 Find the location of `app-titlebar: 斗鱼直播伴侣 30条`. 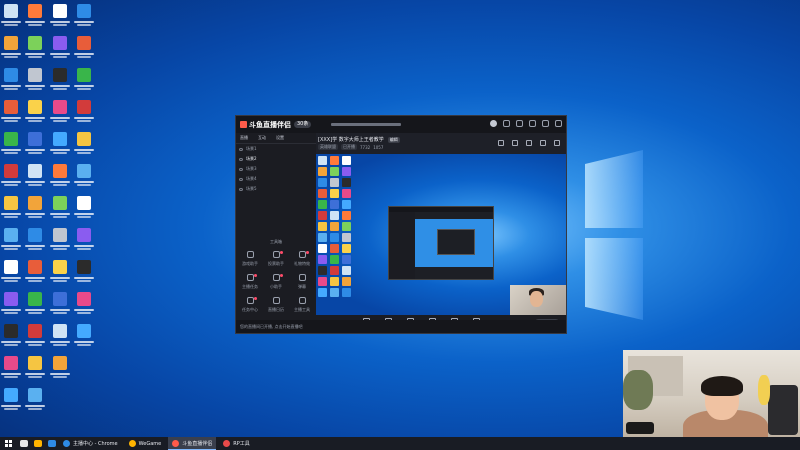

app-titlebar: 斗鱼直播伴侣 30条 is located at coordinates (401, 124).